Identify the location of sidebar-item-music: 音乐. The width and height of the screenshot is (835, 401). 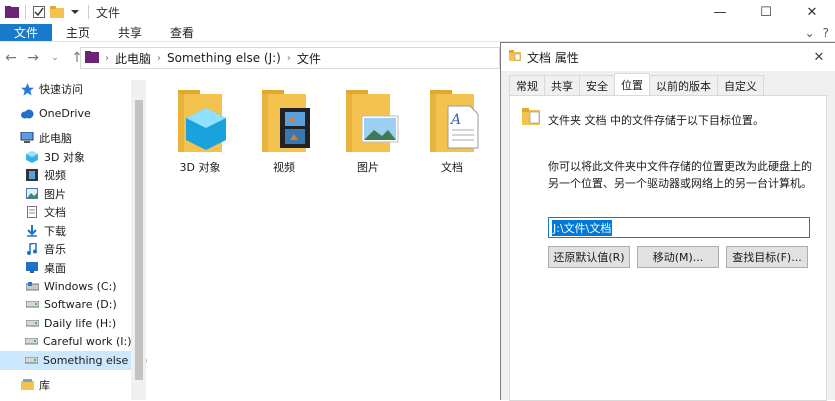
(65, 249).